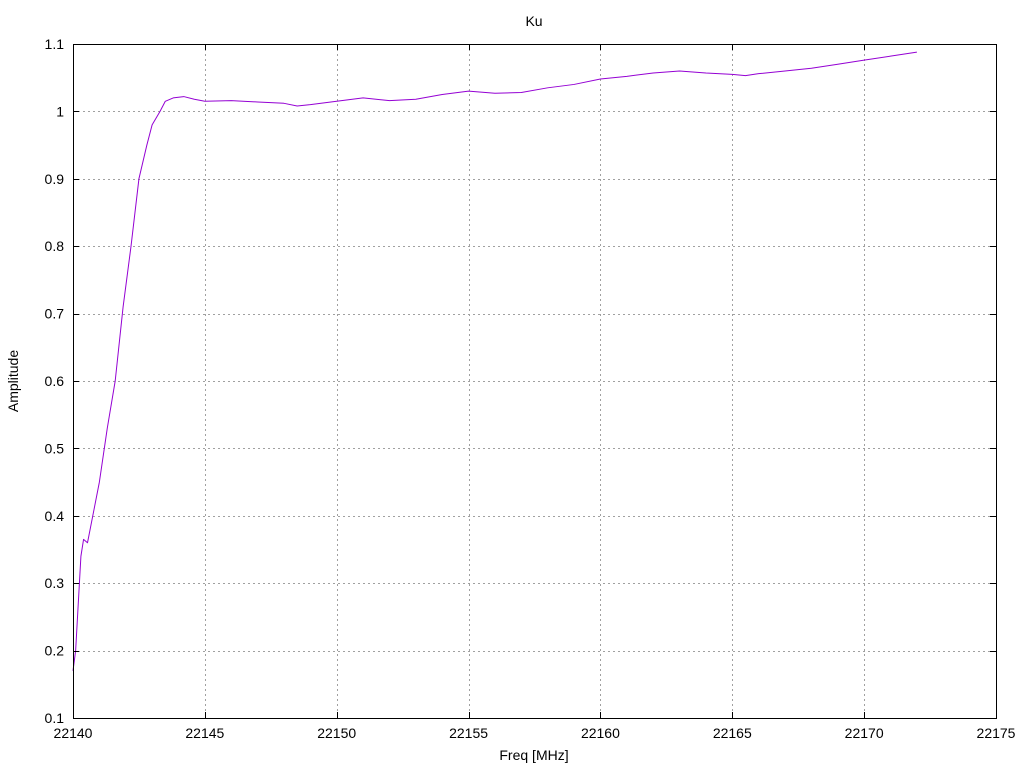 Image resolution: width=1024 pixels, height=773 pixels. Describe the element at coordinates (468, 733) in the screenshot. I see `x-tick-label: 22155` at that location.